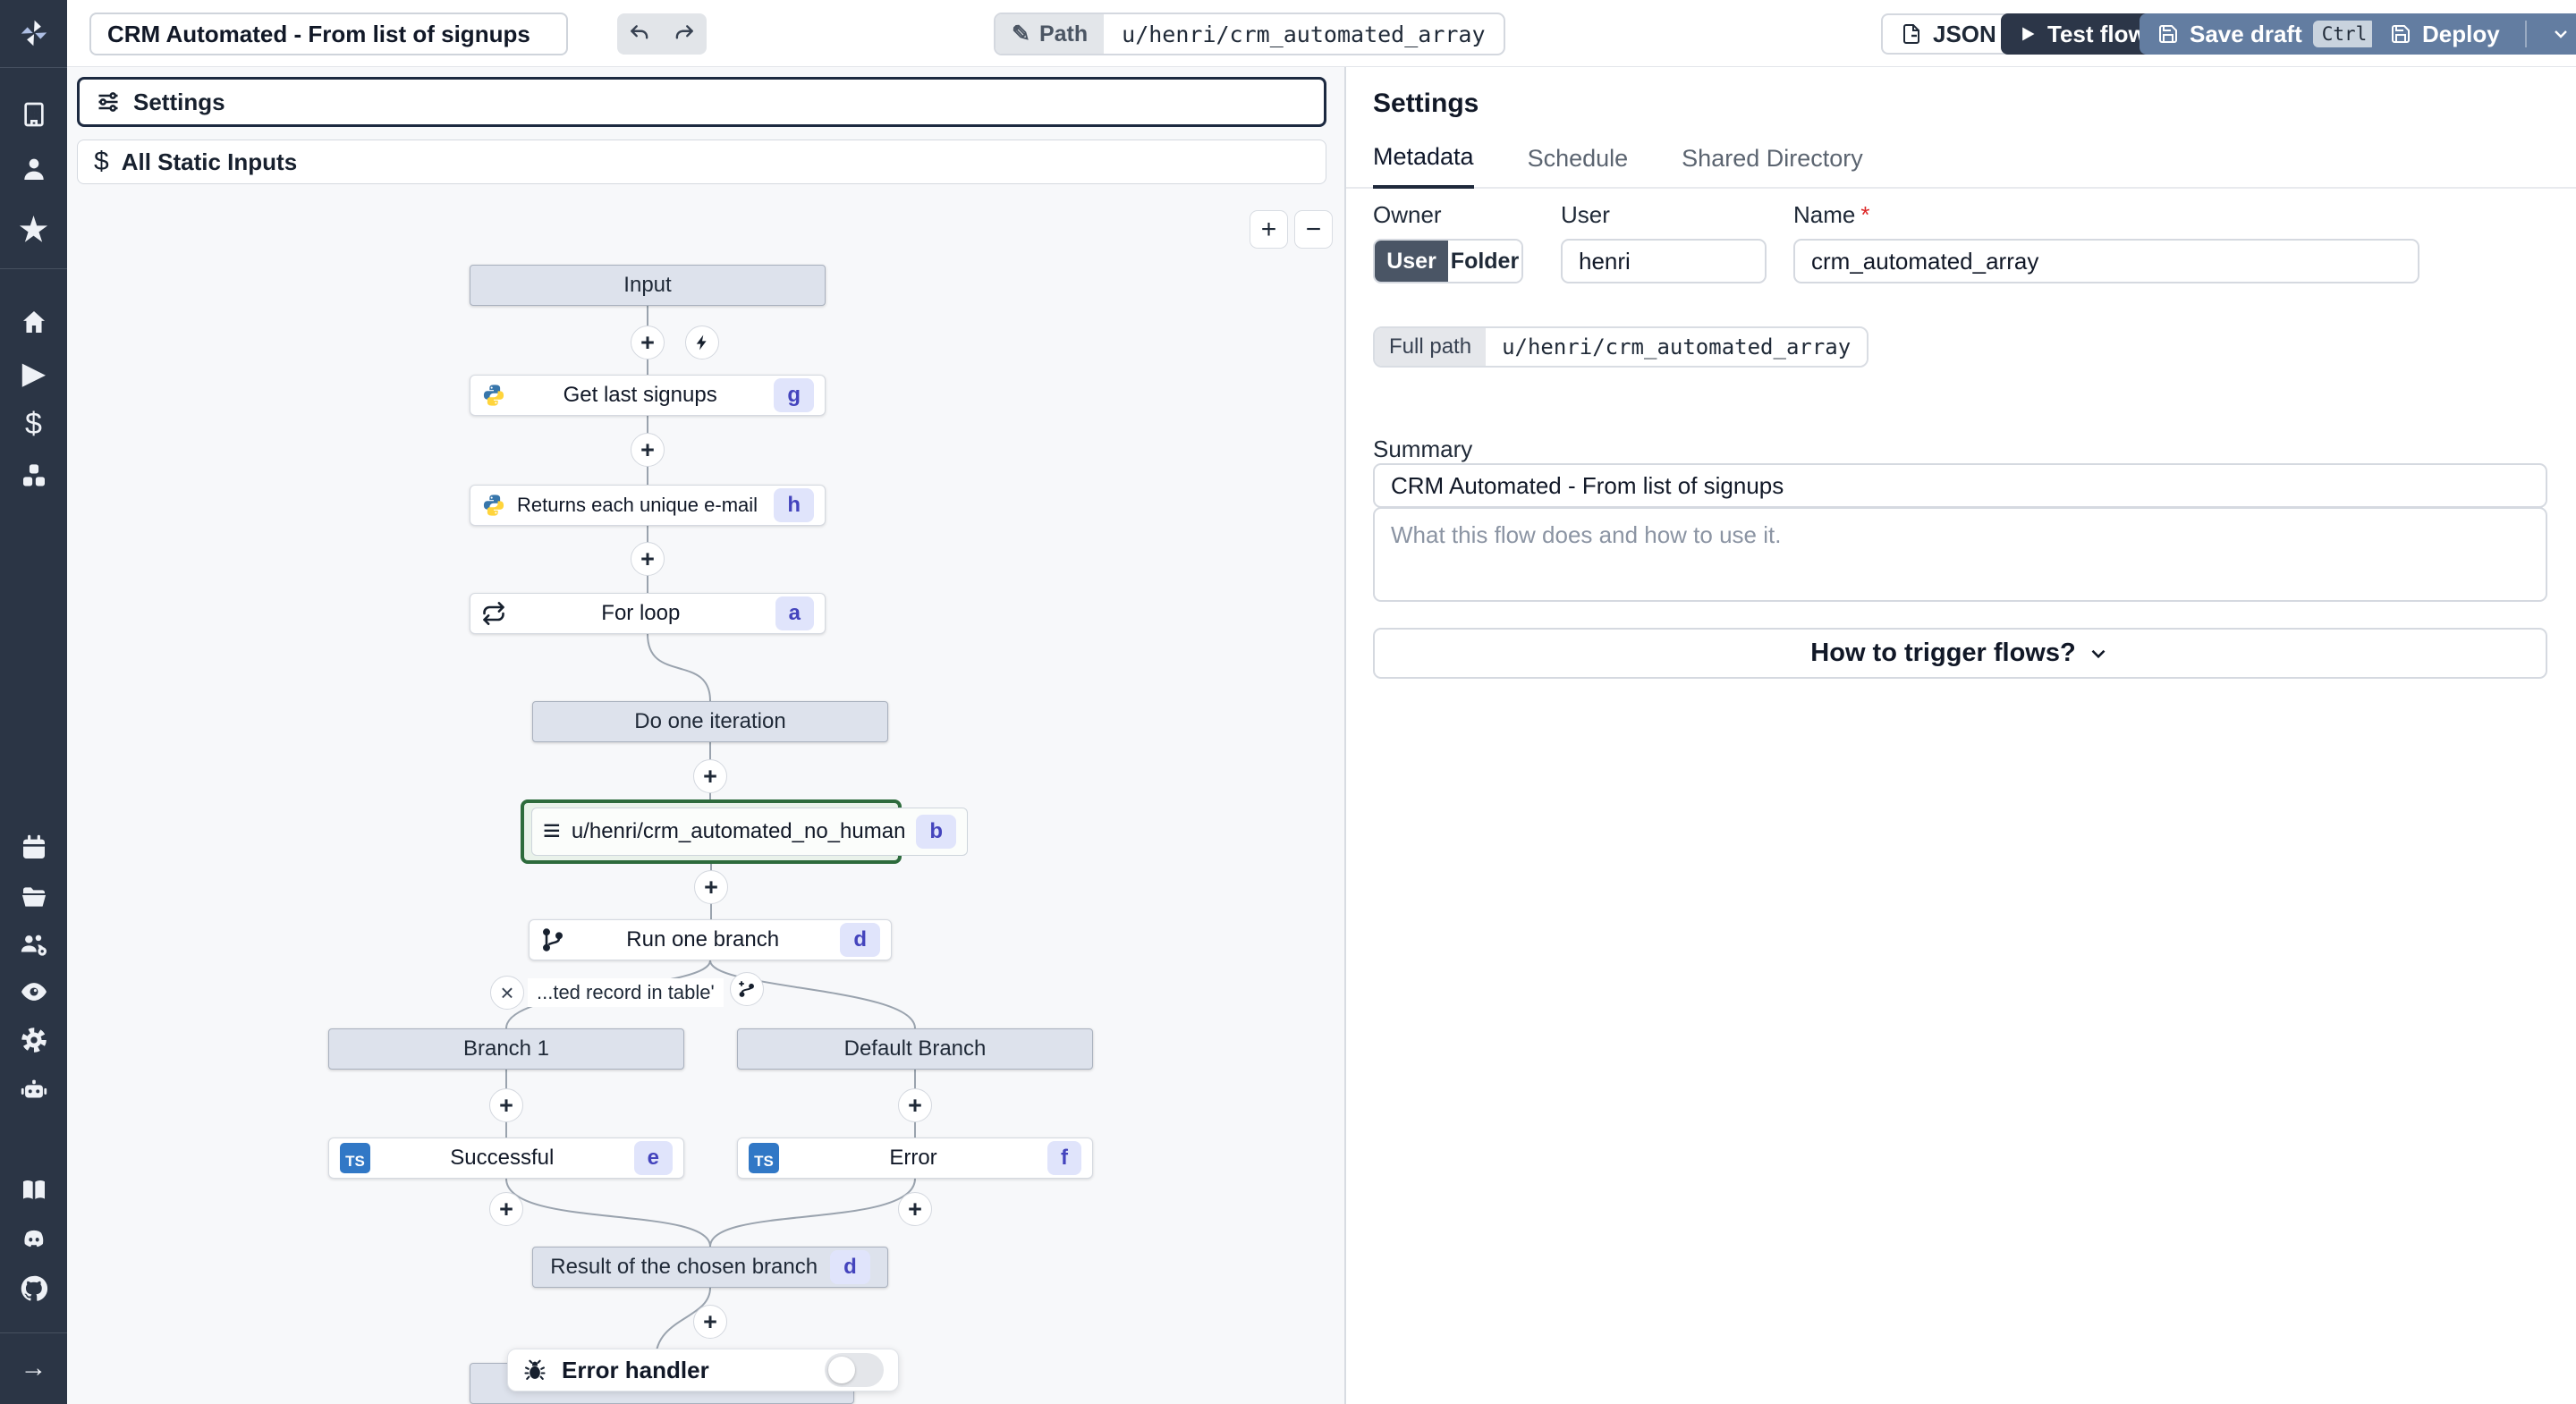 The image size is (2576, 1404). Describe the element at coordinates (493, 613) in the screenshot. I see `repeat-icon` at that location.